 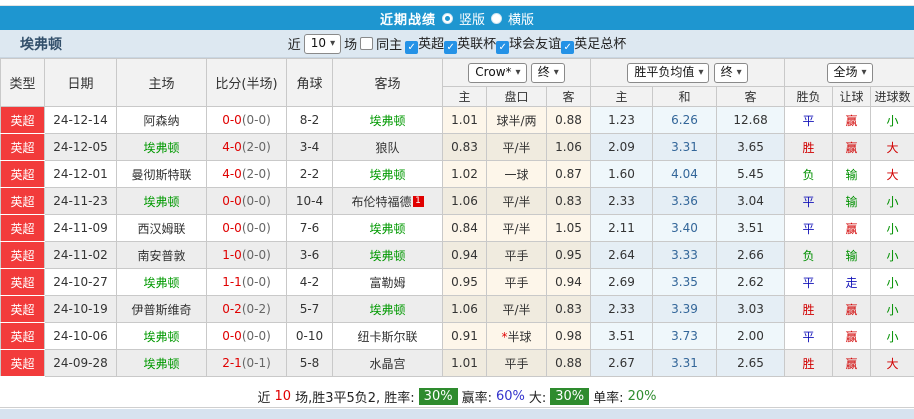 I want to click on header-away: 客场, so click(x=387, y=82).